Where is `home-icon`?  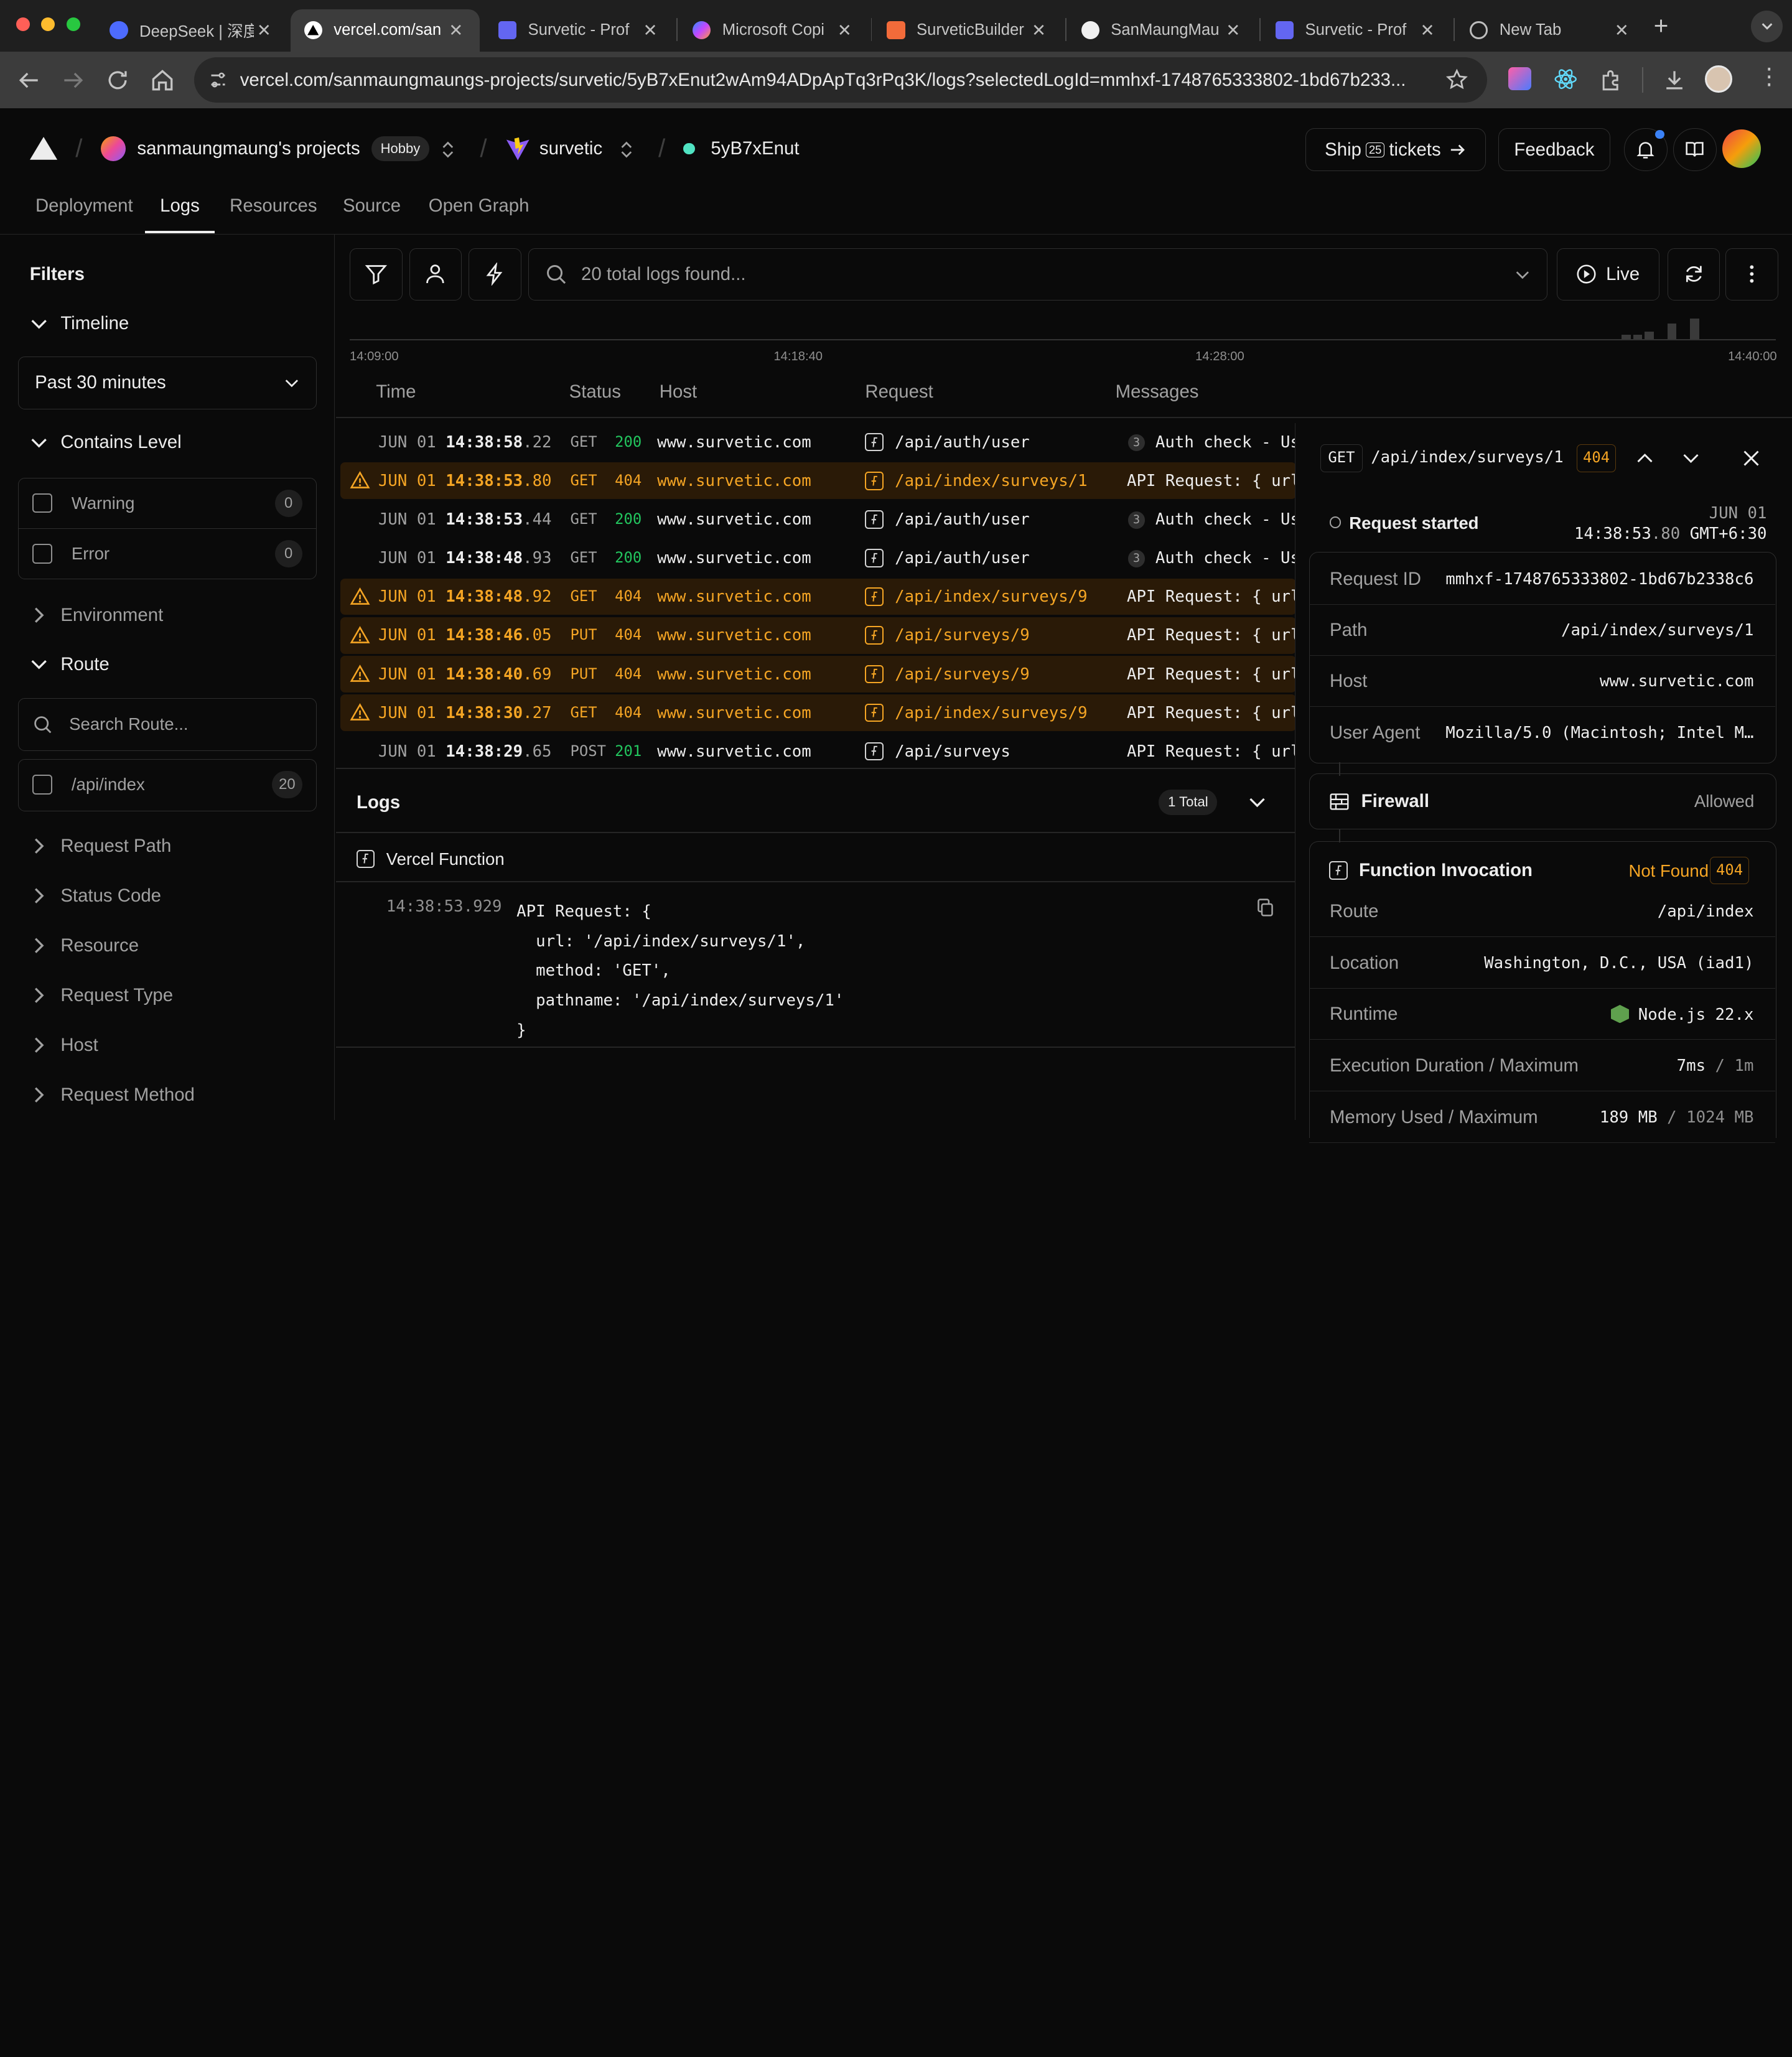 home-icon is located at coordinates (162, 80).